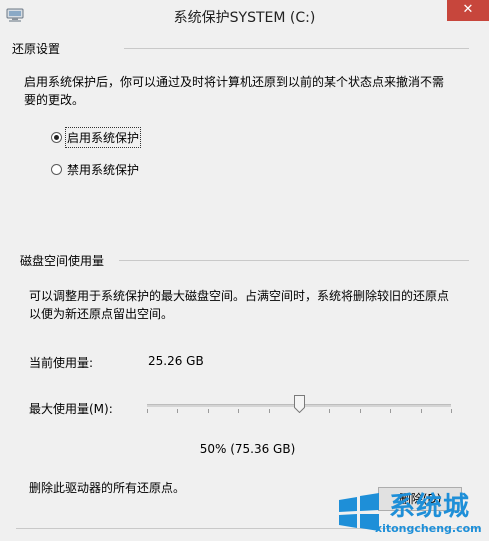  What do you see at coordinates (103, 137) in the screenshot?
I see `radio-enable-label: 启用系统保护` at bounding box center [103, 137].